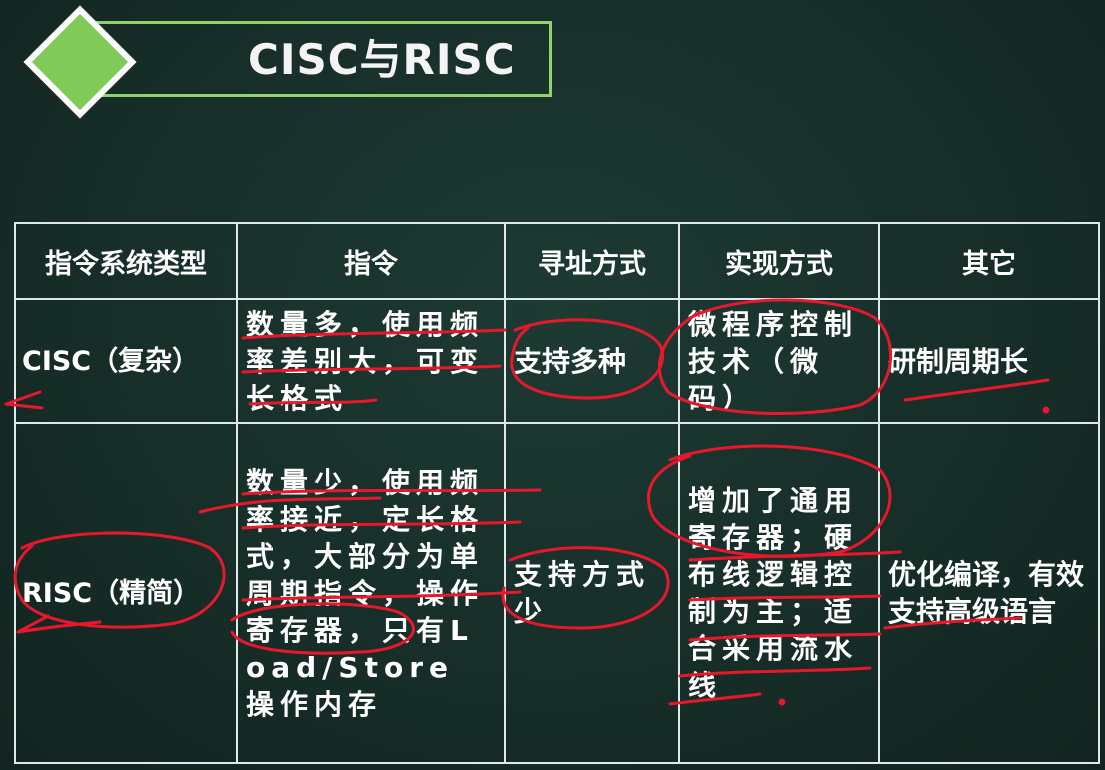 Image resolution: width=1105 pixels, height=770 pixels. What do you see at coordinates (592, 593) in the screenshot?
I see `risc-addressing-cell: 支持方式少` at bounding box center [592, 593].